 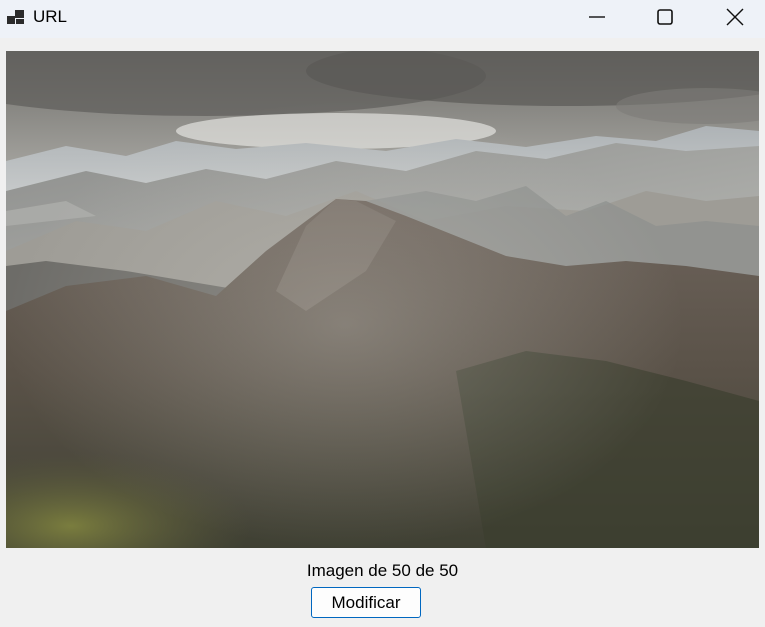 I want to click on modify-button: Modificar, so click(x=366, y=602).